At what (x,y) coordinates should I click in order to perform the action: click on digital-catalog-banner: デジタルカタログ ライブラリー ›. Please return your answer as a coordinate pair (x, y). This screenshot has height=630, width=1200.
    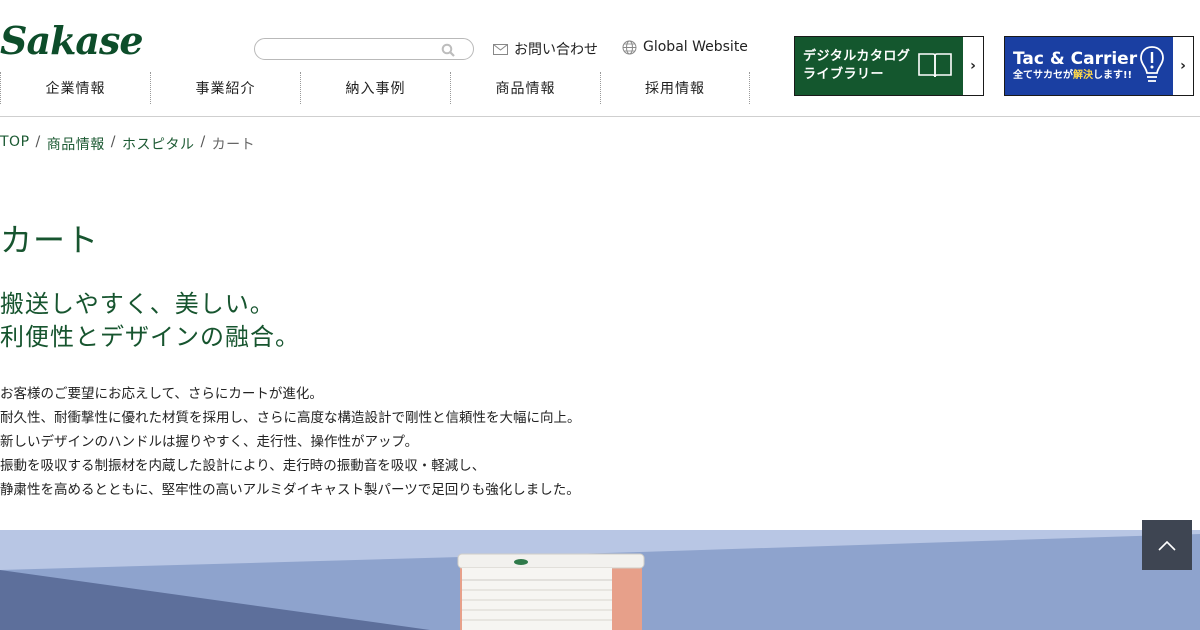
    Looking at the image, I should click on (889, 66).